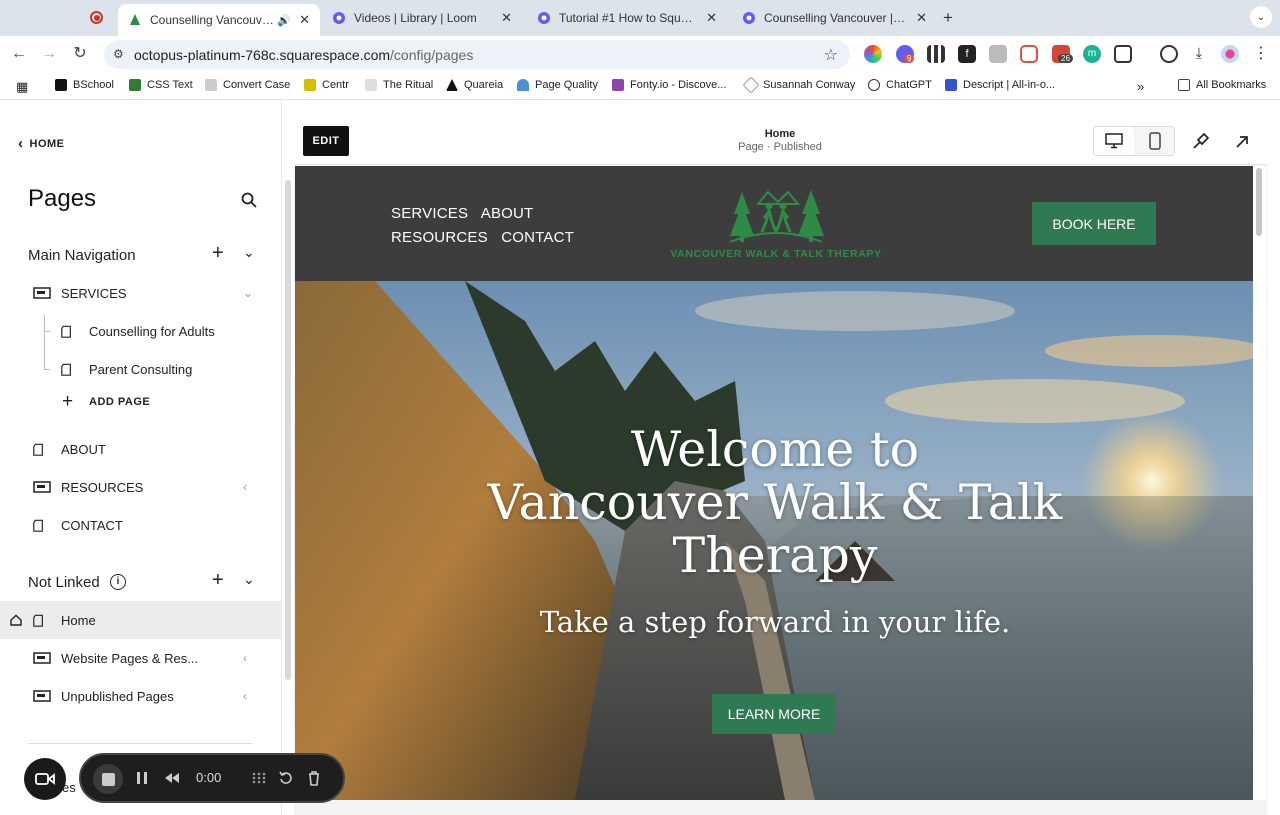 The height and width of the screenshot is (815, 1280). I want to click on restart-icon, so click(286, 778).